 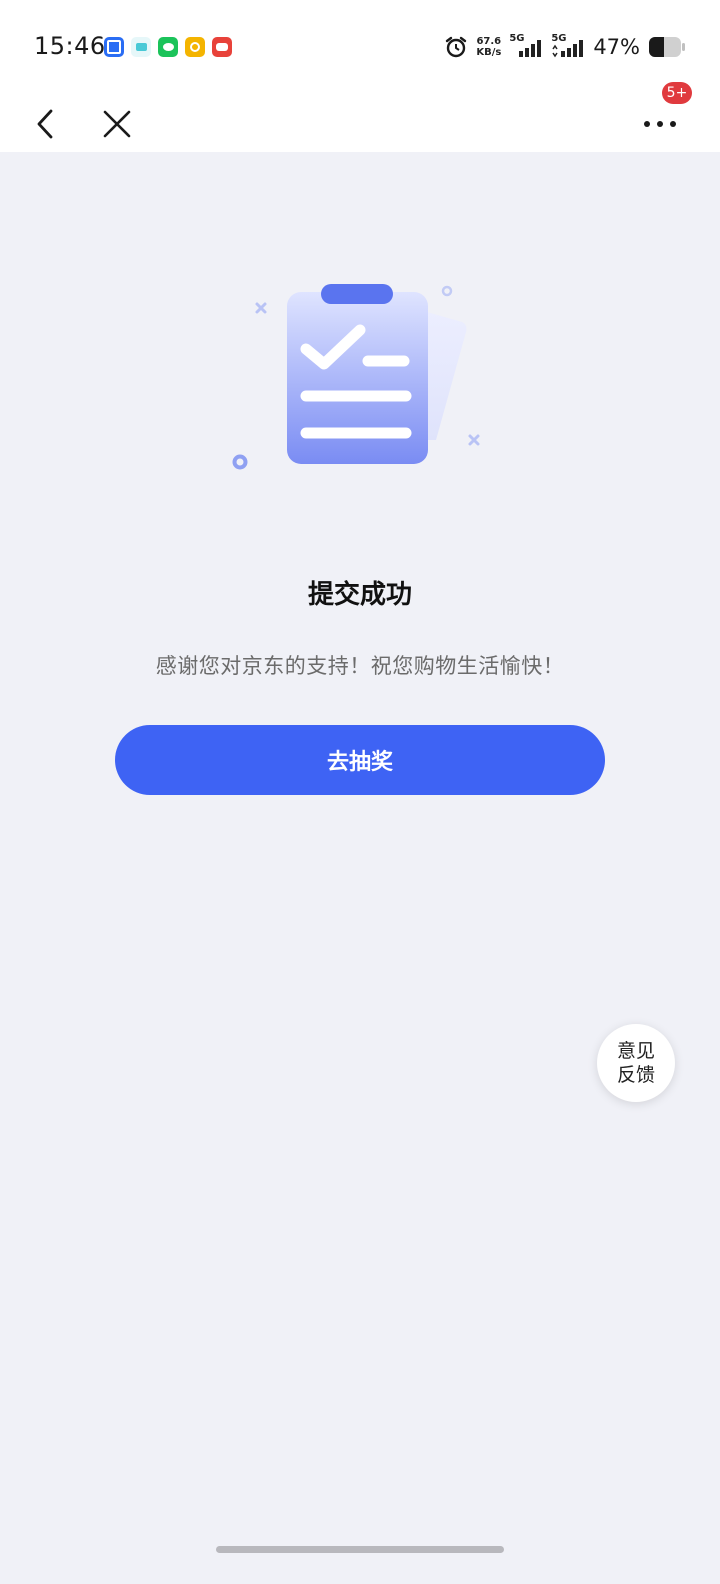 I want to click on more-badge: 5+, so click(x=677, y=93).